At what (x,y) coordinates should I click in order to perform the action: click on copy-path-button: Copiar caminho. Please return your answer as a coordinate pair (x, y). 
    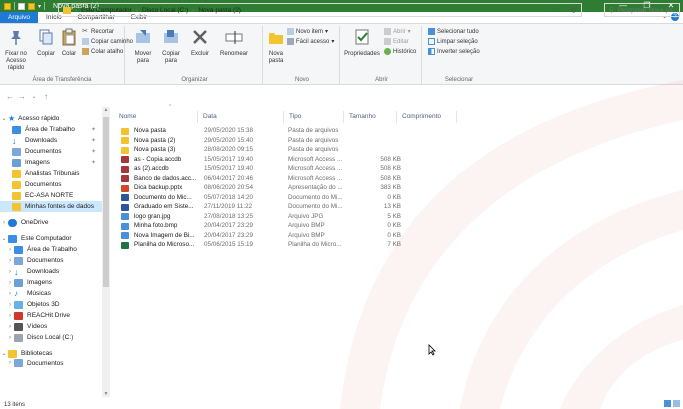
    Looking at the image, I should click on (107, 41).